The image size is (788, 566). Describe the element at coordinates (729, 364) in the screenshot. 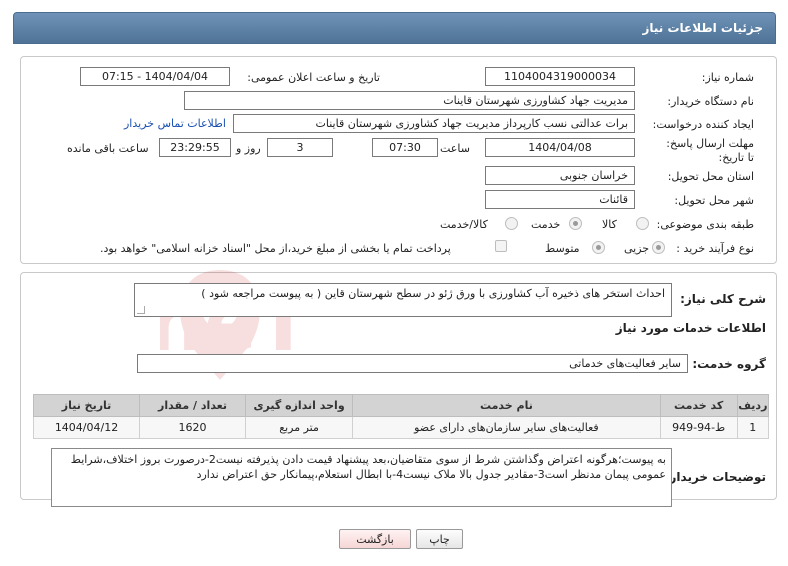

I see `service-group-label: گروه خدمت:` at that location.